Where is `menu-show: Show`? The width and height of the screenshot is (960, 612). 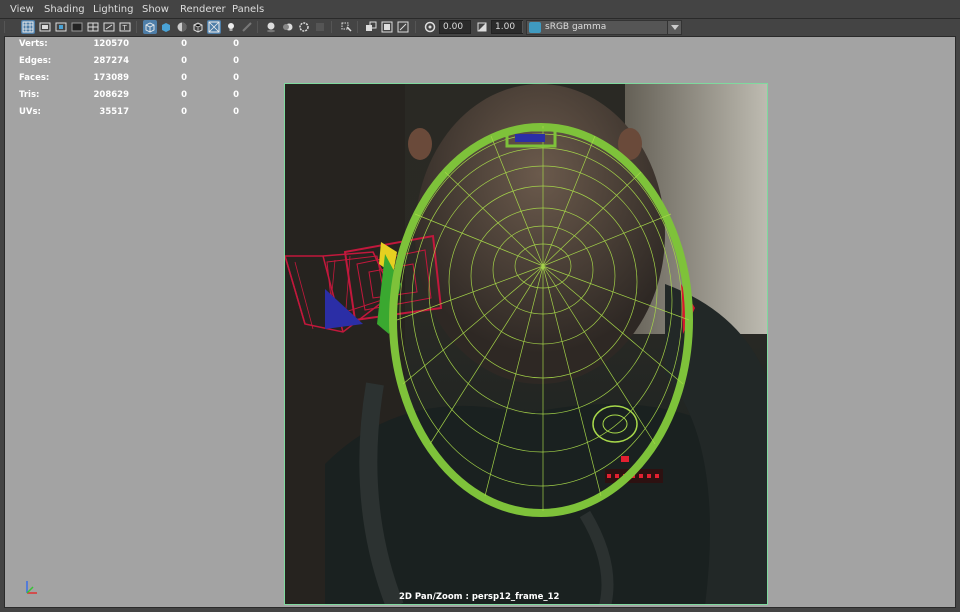
menu-show: Show is located at coordinates (155, 9).